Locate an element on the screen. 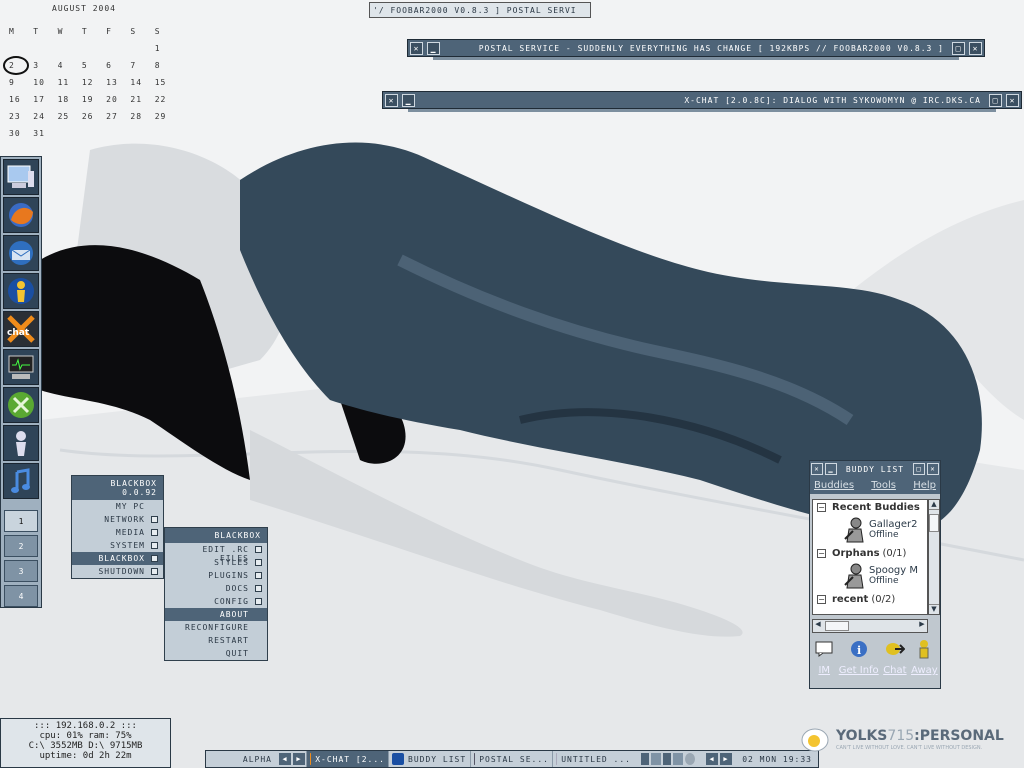  menu-item-network: NETWORK is located at coordinates (117, 519).